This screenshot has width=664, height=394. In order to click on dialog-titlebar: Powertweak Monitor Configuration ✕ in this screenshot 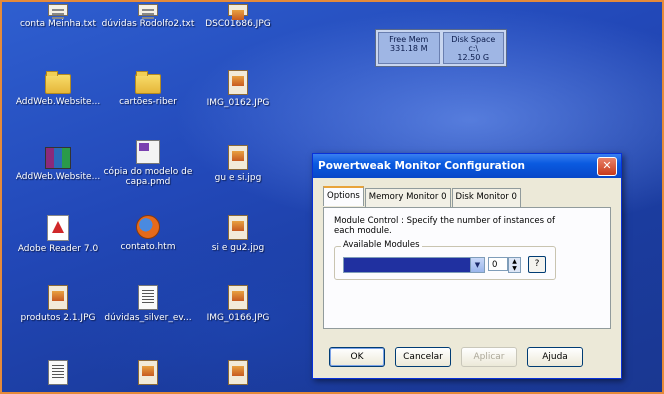, I will do `click(467, 166)`.